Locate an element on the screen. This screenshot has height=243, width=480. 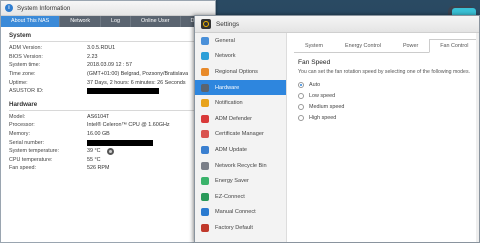
info-row: Fan speed: 526 RPM is located at coordinates (108, 168).